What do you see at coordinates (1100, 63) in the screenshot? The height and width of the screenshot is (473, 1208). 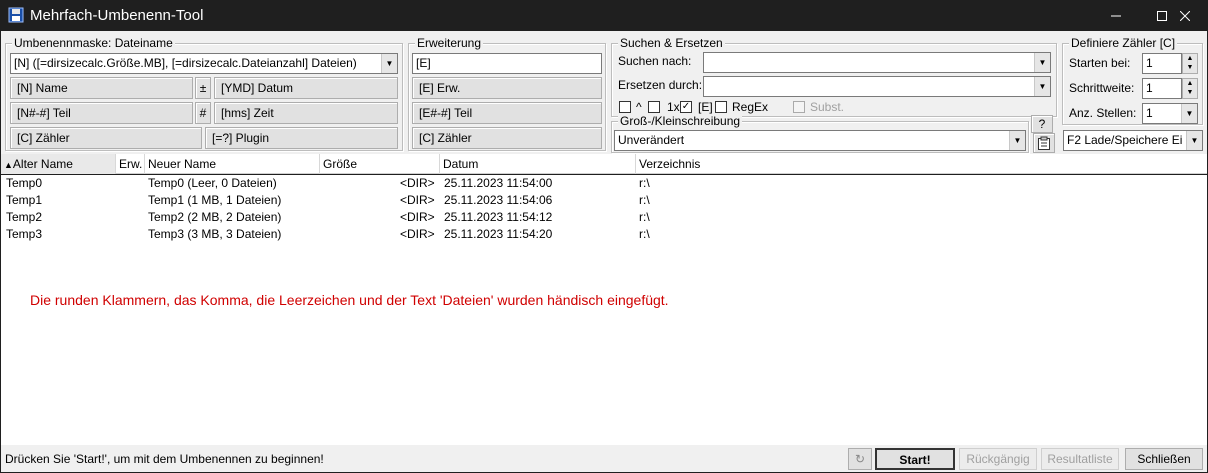 I see `counter-start-label: Starten bei:` at bounding box center [1100, 63].